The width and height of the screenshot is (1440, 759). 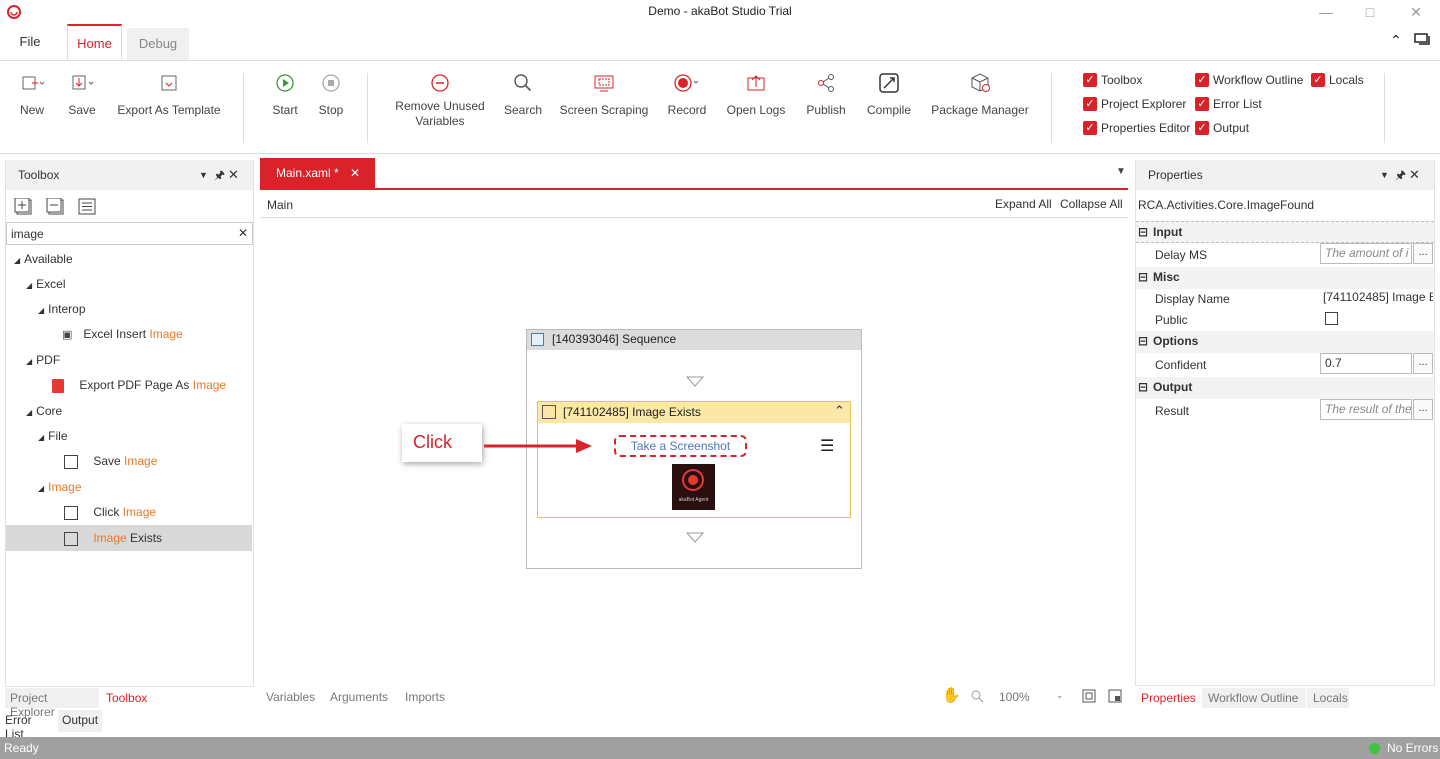 I want to click on result-input: The result of the, so click(x=1366, y=409).